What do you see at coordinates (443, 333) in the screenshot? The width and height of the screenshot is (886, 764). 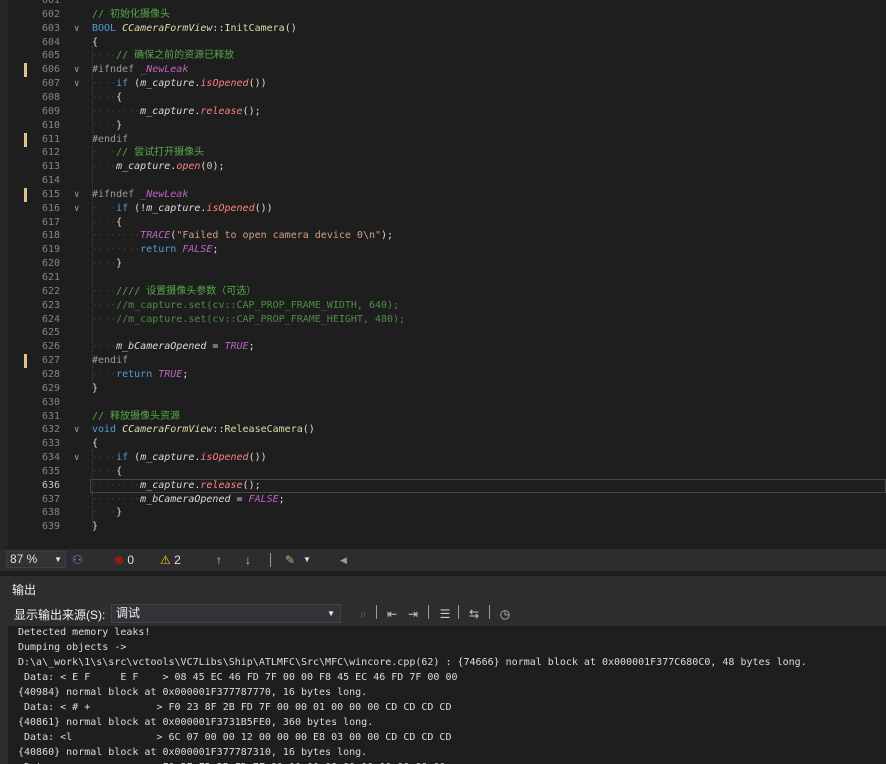 I see `code-line: 625` at bounding box center [443, 333].